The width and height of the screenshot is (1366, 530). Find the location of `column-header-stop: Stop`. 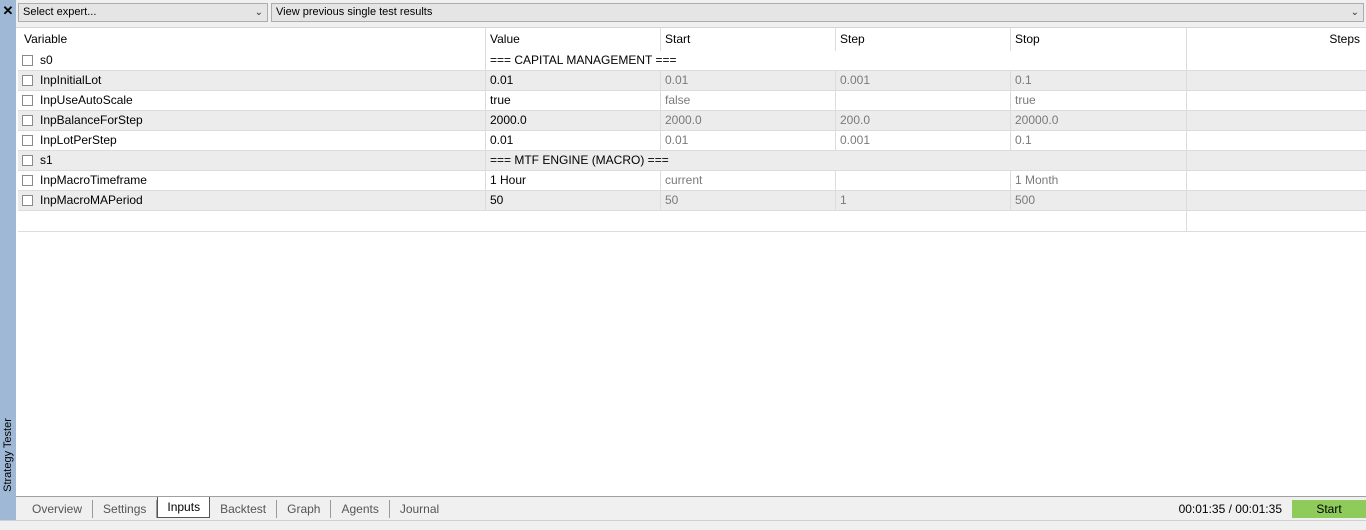

column-header-stop: Stop is located at coordinates (1098, 39).